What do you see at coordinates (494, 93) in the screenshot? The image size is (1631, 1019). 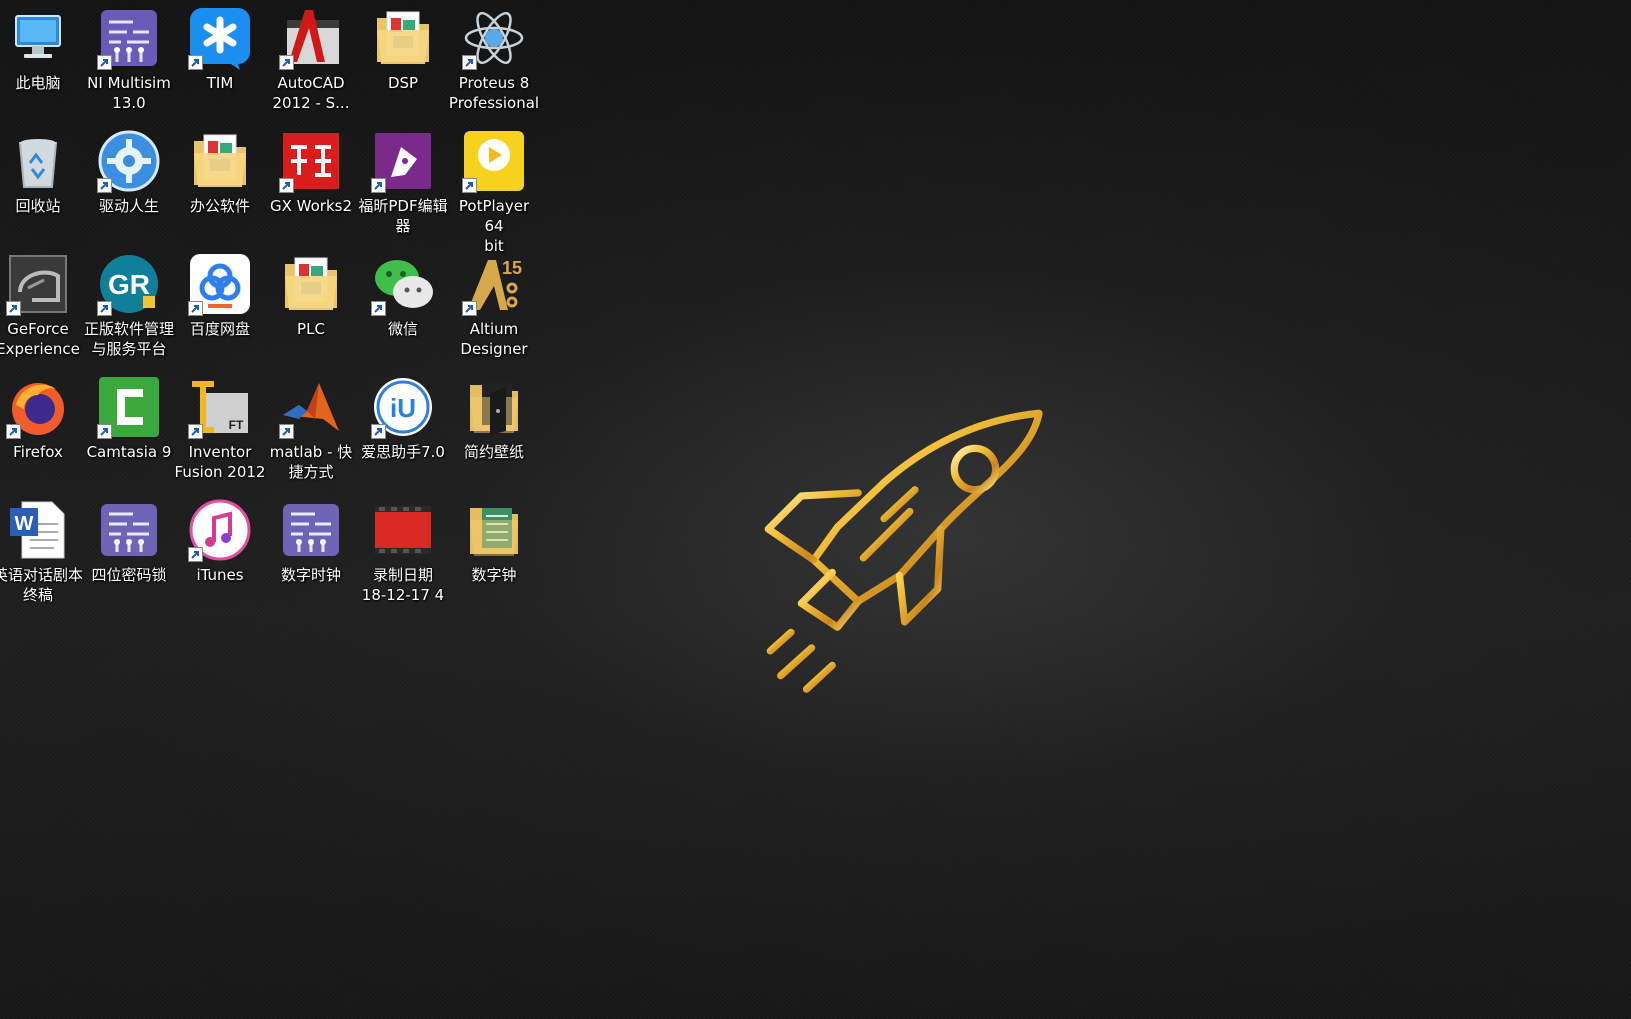 I see `desktop-icon-label: Proteus 8 Professional` at bounding box center [494, 93].